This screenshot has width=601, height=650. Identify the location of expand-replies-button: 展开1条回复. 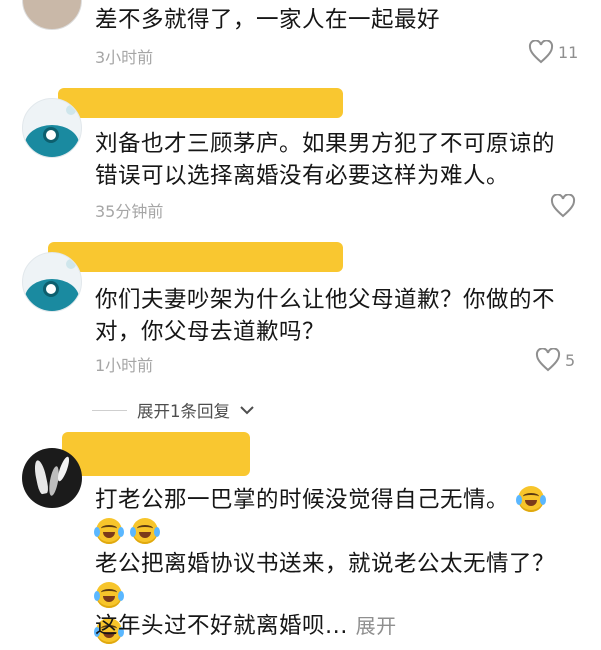
(173, 410).